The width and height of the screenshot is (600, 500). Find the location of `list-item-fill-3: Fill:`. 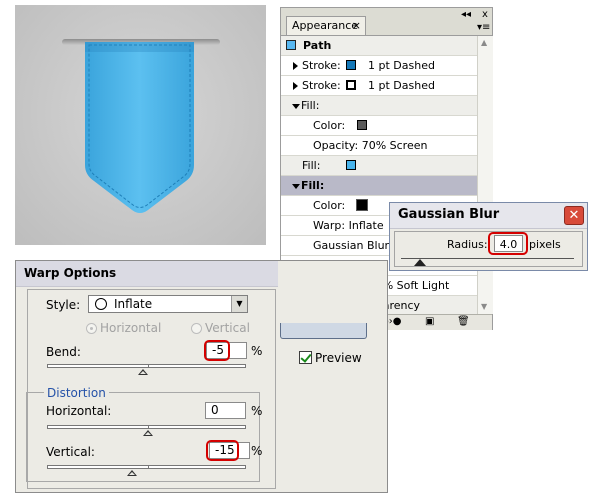

list-item-fill-3: Fill: is located at coordinates (379, 186).